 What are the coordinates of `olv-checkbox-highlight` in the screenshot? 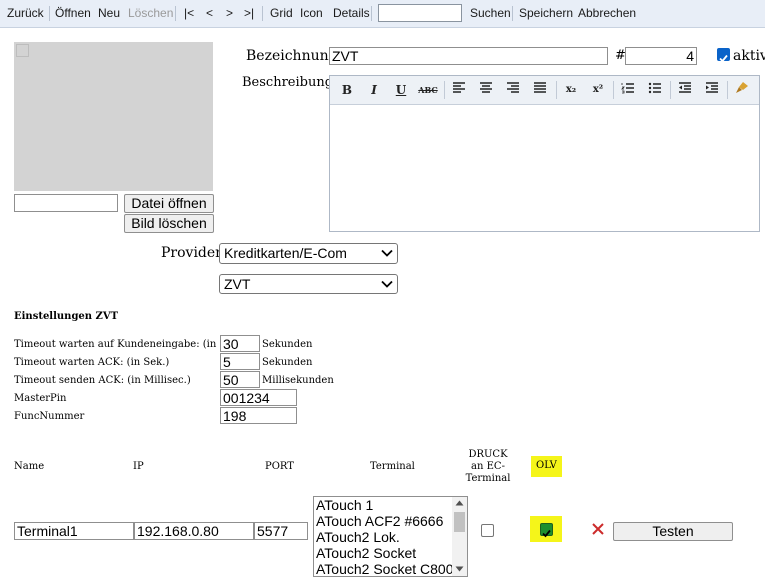 It's located at (546, 529).